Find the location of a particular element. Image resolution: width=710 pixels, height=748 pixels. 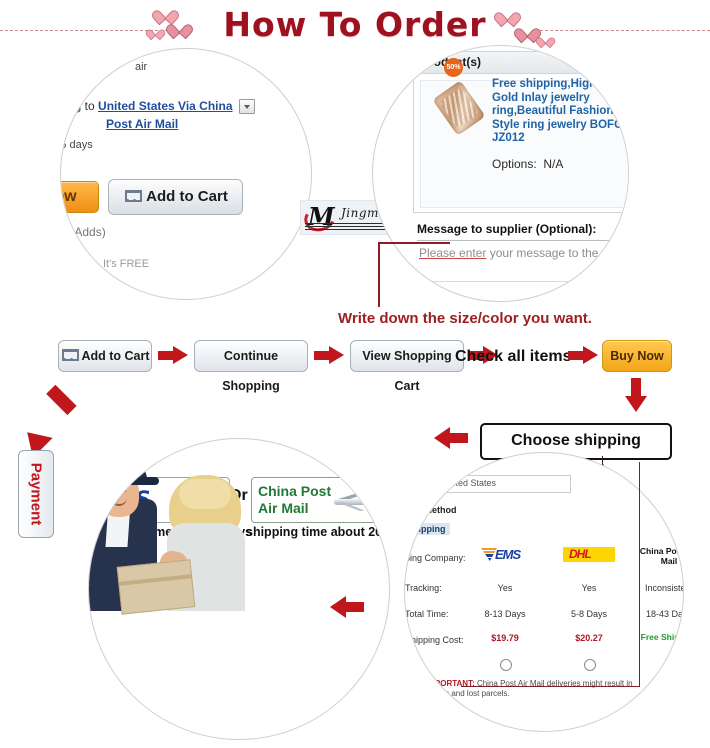

country-select: United States is located at coordinates (495, 484).